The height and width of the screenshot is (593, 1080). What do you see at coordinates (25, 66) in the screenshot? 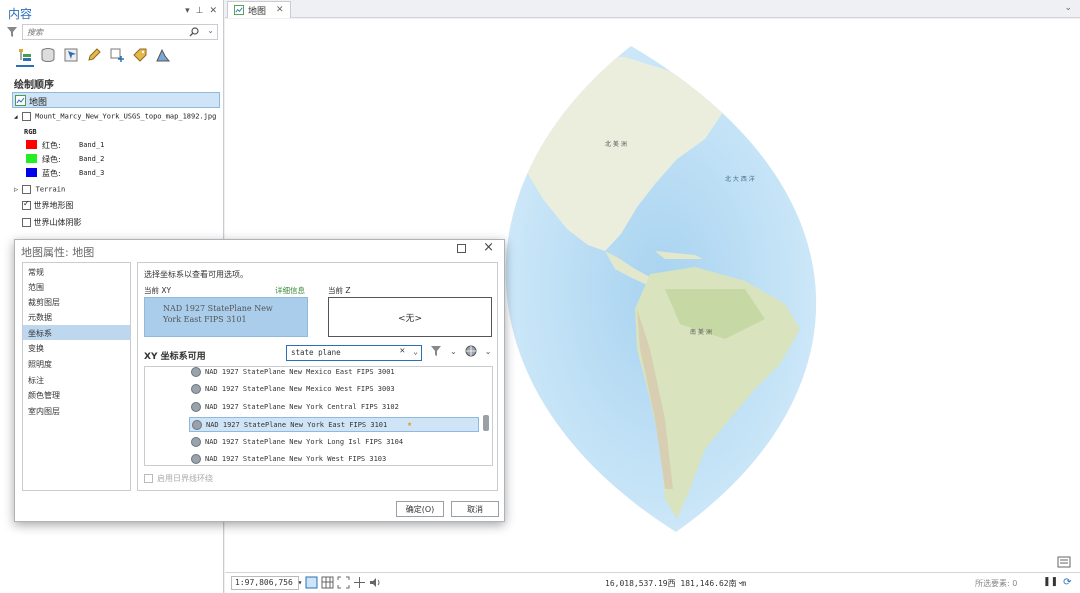
I see `active-tool-underline` at bounding box center [25, 66].